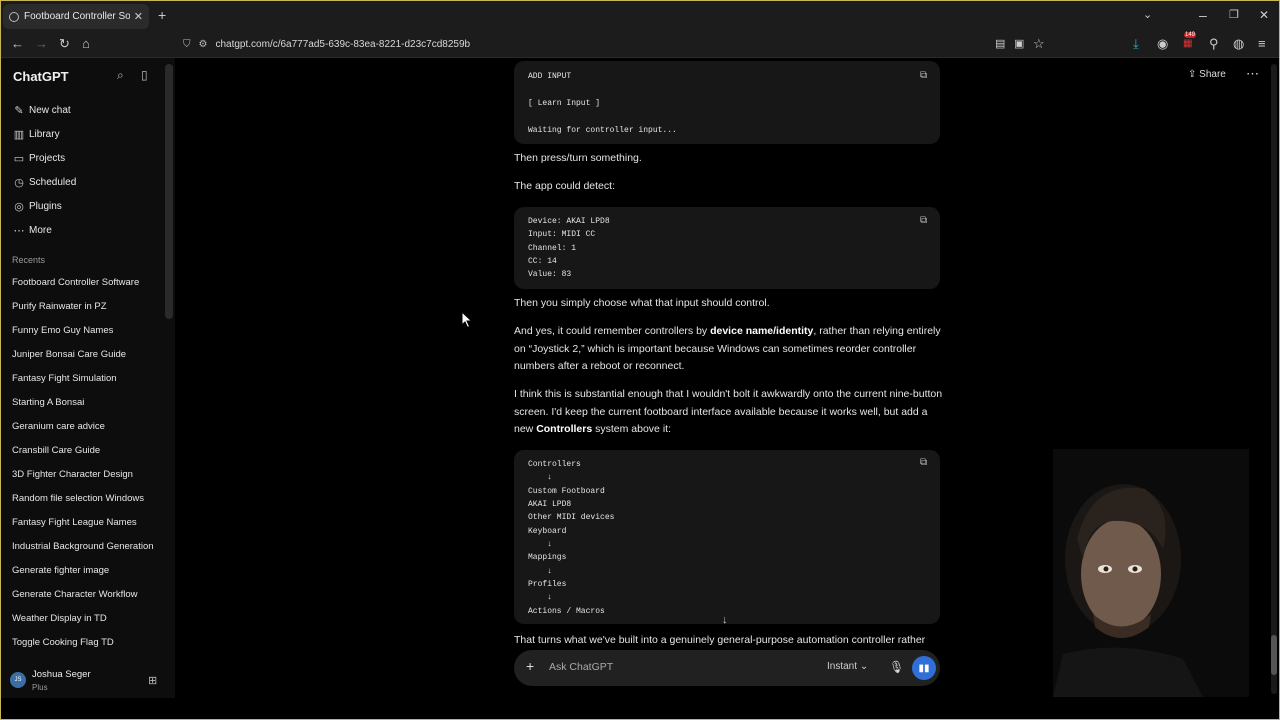  Describe the element at coordinates (72, 474) in the screenshot. I see `recent-chat-item: 3D Fighter Character Design` at that location.